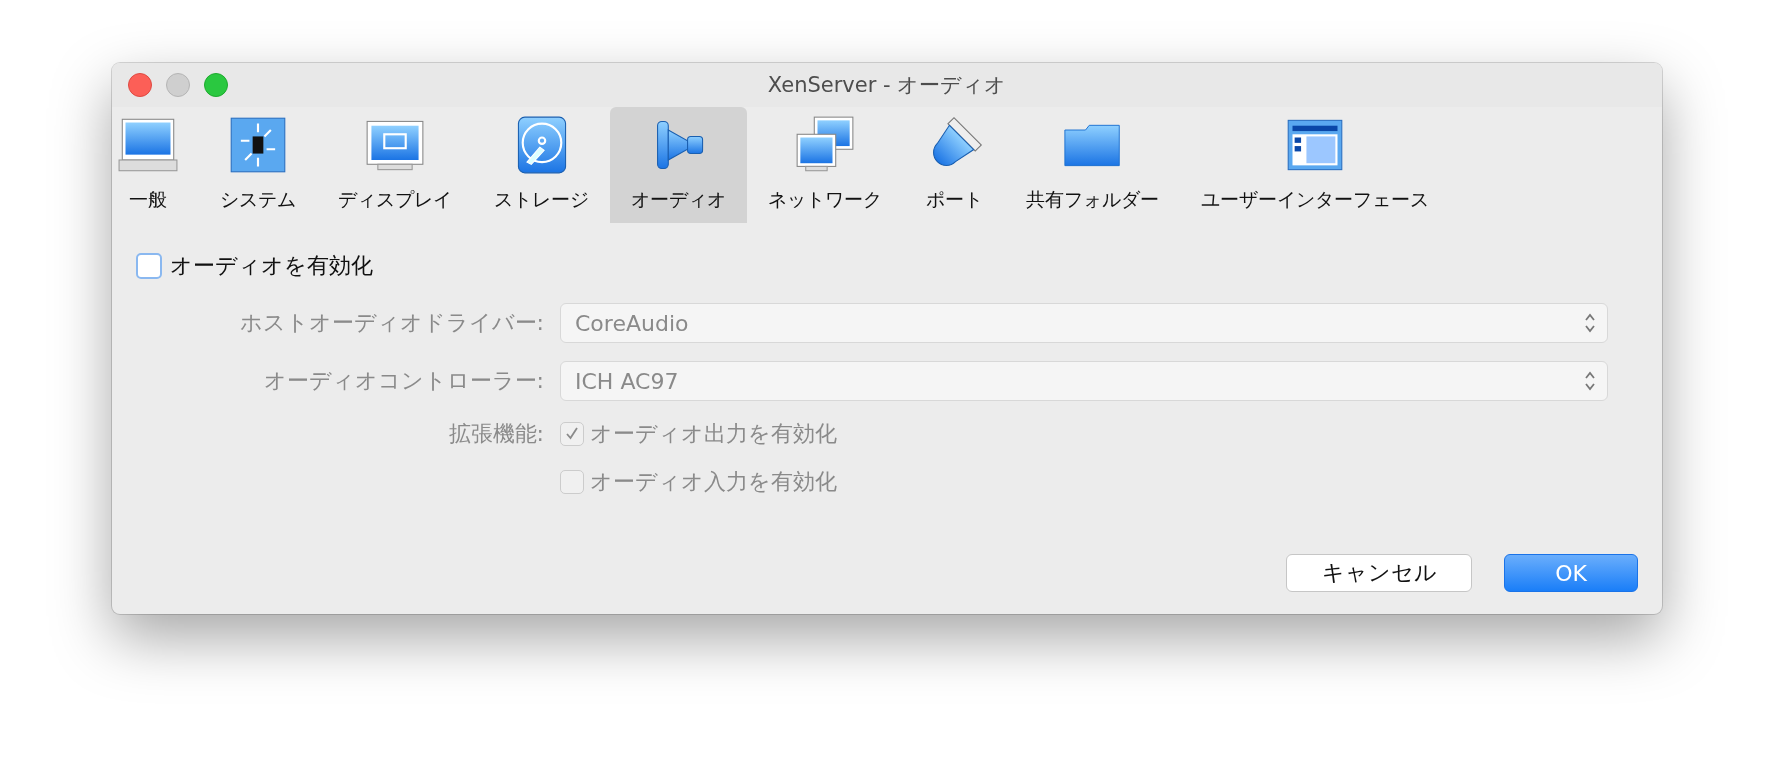 This screenshot has height=774, width=1774. Describe the element at coordinates (825, 165) in the screenshot. I see `settings-tab: ネットワーク` at that location.